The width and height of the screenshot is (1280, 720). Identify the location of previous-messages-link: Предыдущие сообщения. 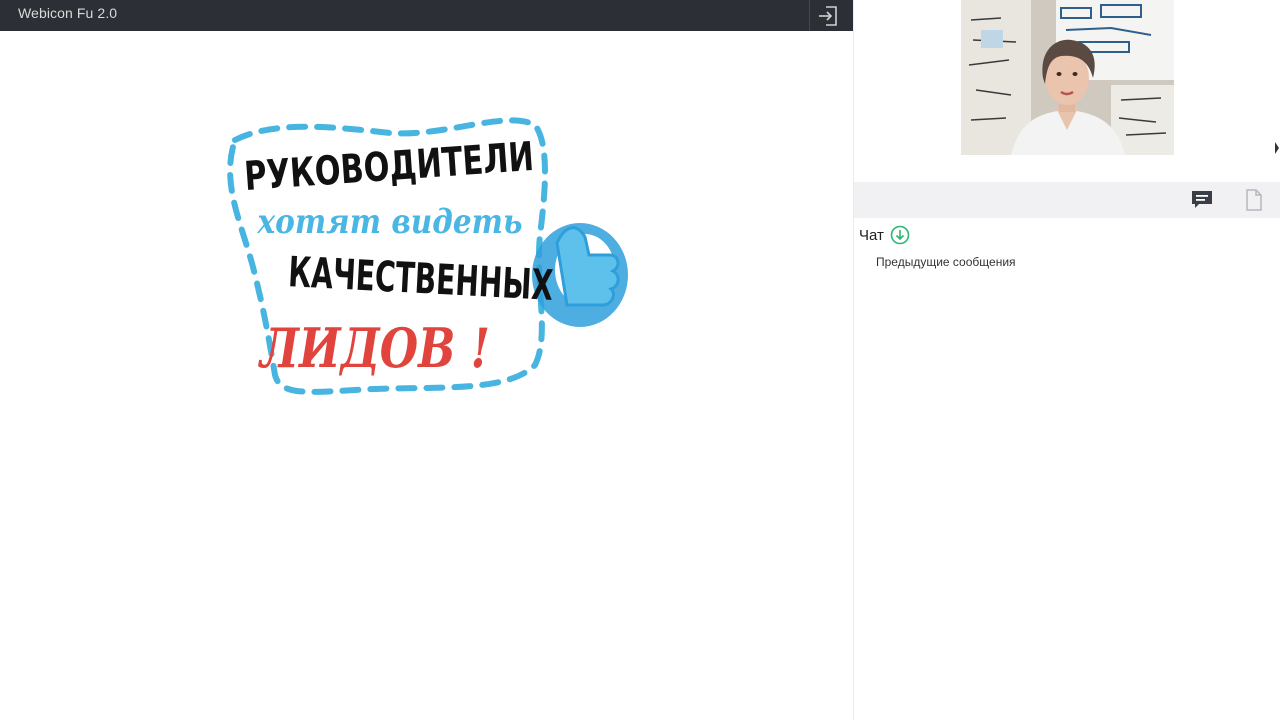
(946, 262).